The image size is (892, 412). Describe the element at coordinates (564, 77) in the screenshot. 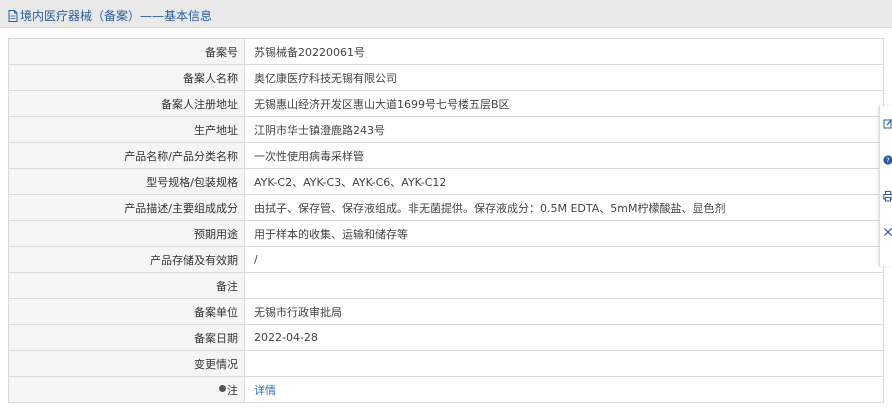

I see `row-value: 奥亿康医疗科技无锡有限公司` at that location.